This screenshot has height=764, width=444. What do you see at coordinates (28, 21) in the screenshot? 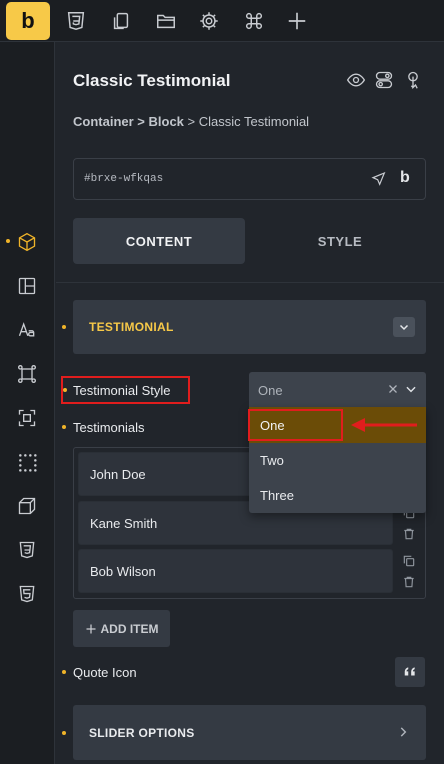
I see `bricks-logo: b` at bounding box center [28, 21].